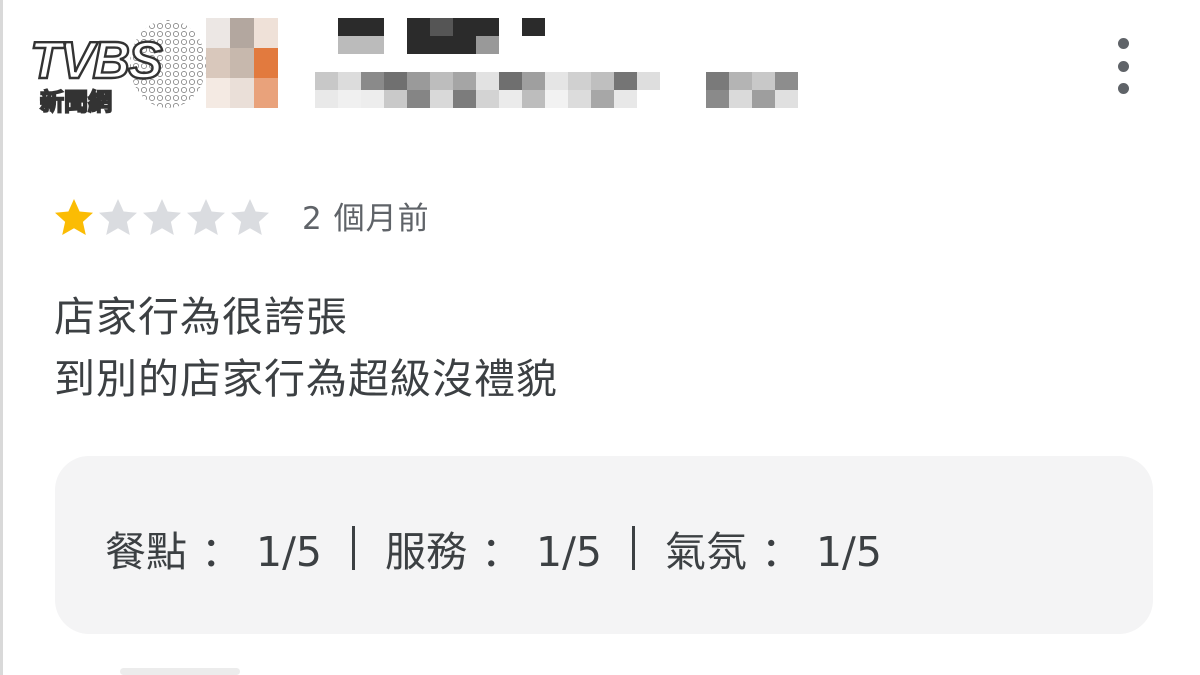 The image size is (1200, 675). Describe the element at coordinates (146, 552) in the screenshot. I see `sub-rating-label: 餐點` at that location.